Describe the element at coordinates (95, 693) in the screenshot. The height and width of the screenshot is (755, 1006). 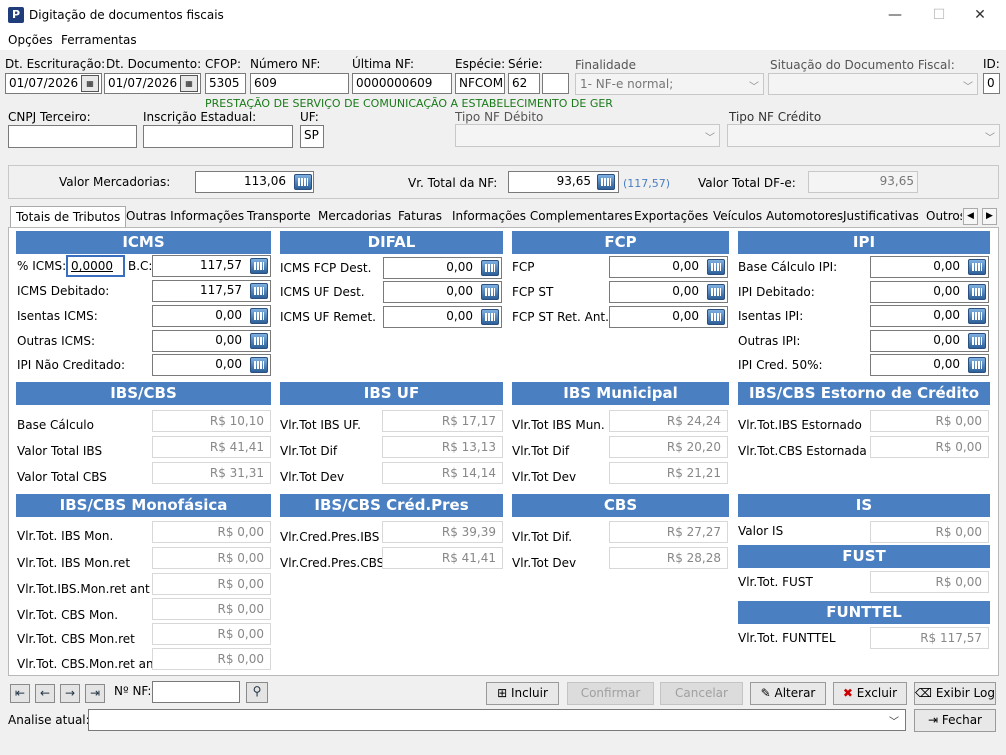
I see `last-record-icon: ⇥` at that location.